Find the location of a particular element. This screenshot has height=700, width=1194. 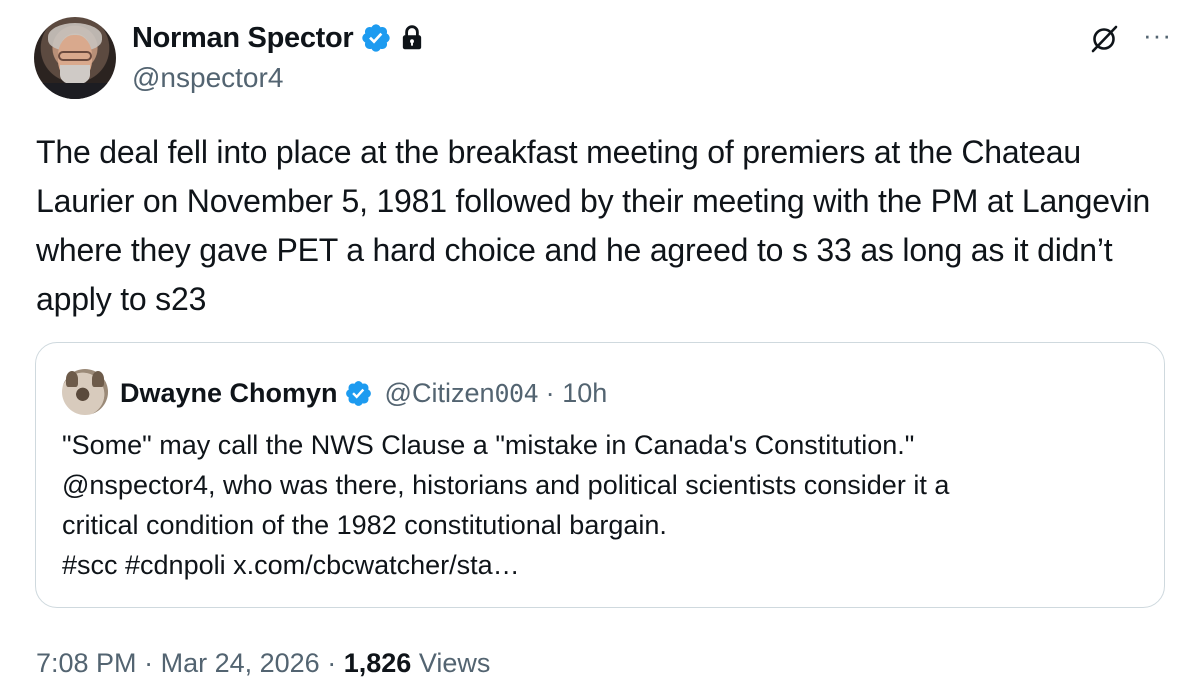

views-count: 1,826 is located at coordinates (378, 663).